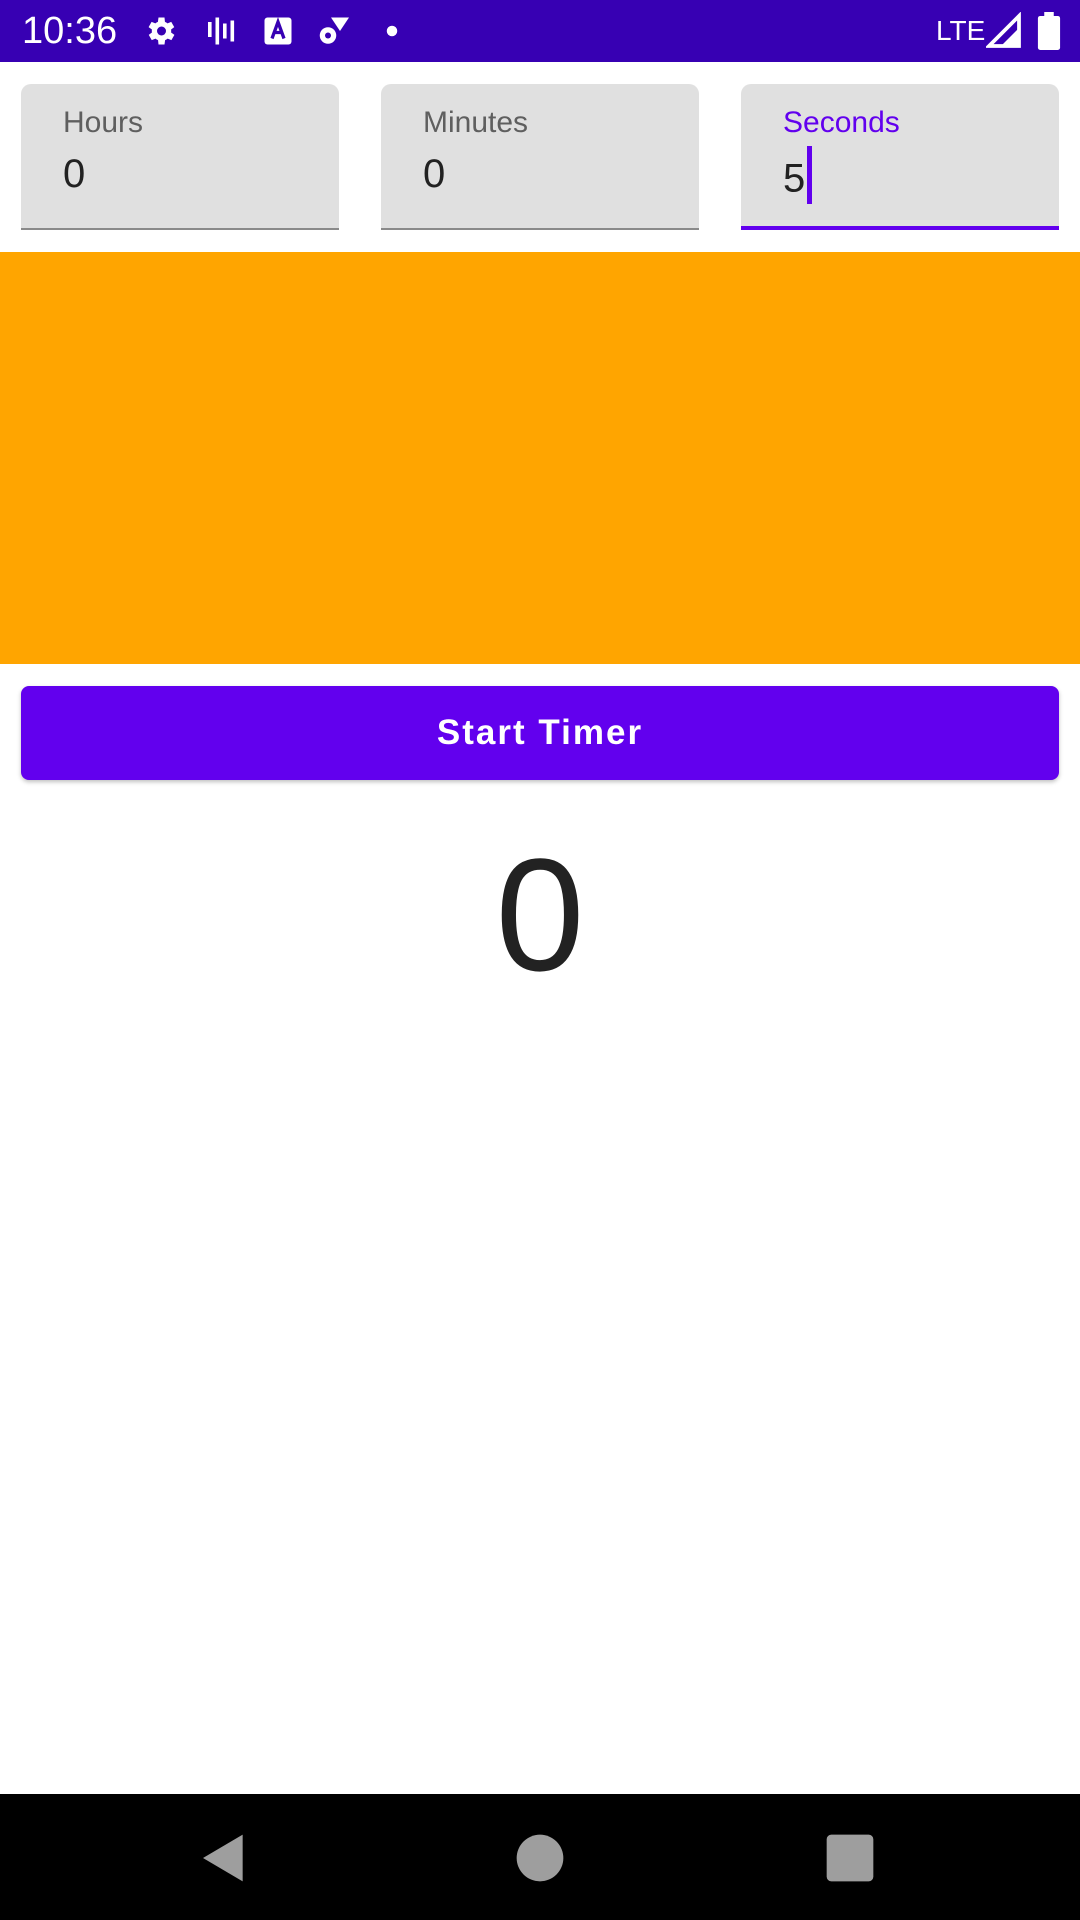 The width and height of the screenshot is (1080, 1920). What do you see at coordinates (850, 1858) in the screenshot?
I see `recents-icon` at bounding box center [850, 1858].